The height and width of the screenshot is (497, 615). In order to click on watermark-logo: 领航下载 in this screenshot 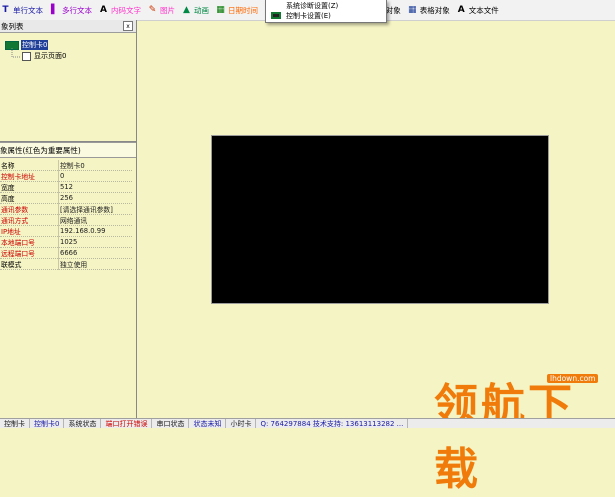, I will do `click(504, 437)`.